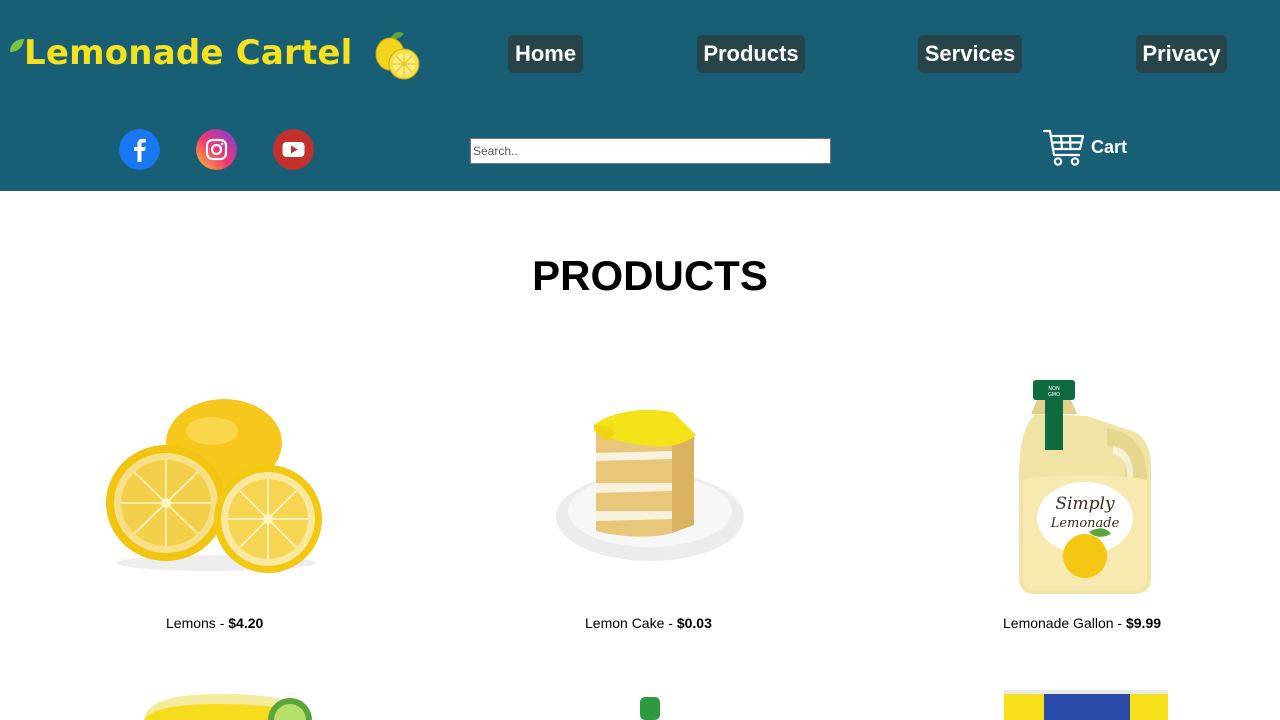  Describe the element at coordinates (293, 149) in the screenshot. I see `youtube-icon` at that location.